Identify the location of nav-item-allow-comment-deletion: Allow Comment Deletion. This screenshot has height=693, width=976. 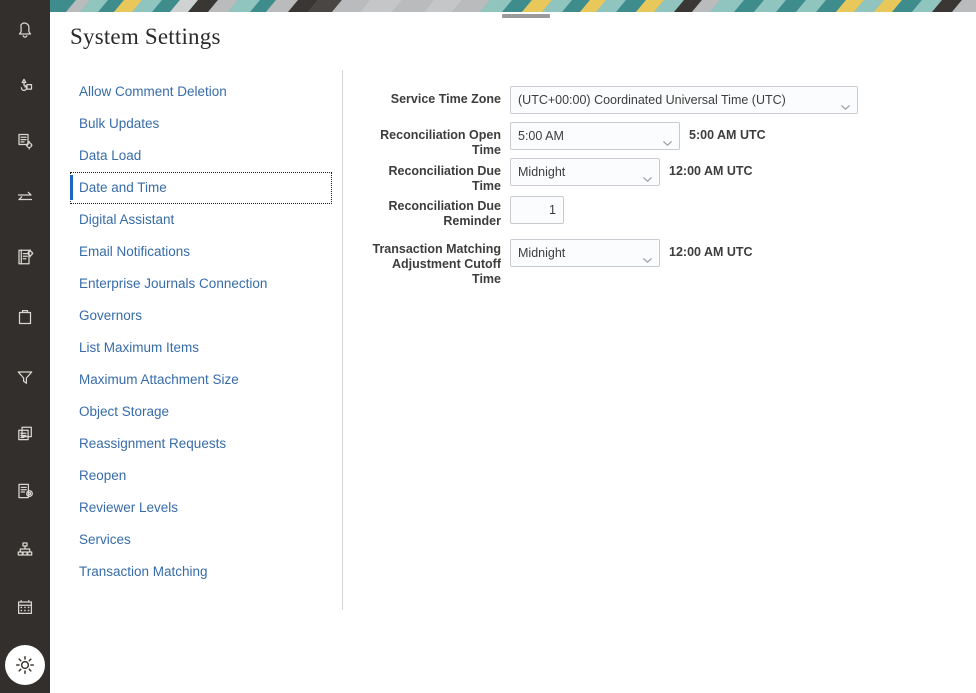
(201, 92).